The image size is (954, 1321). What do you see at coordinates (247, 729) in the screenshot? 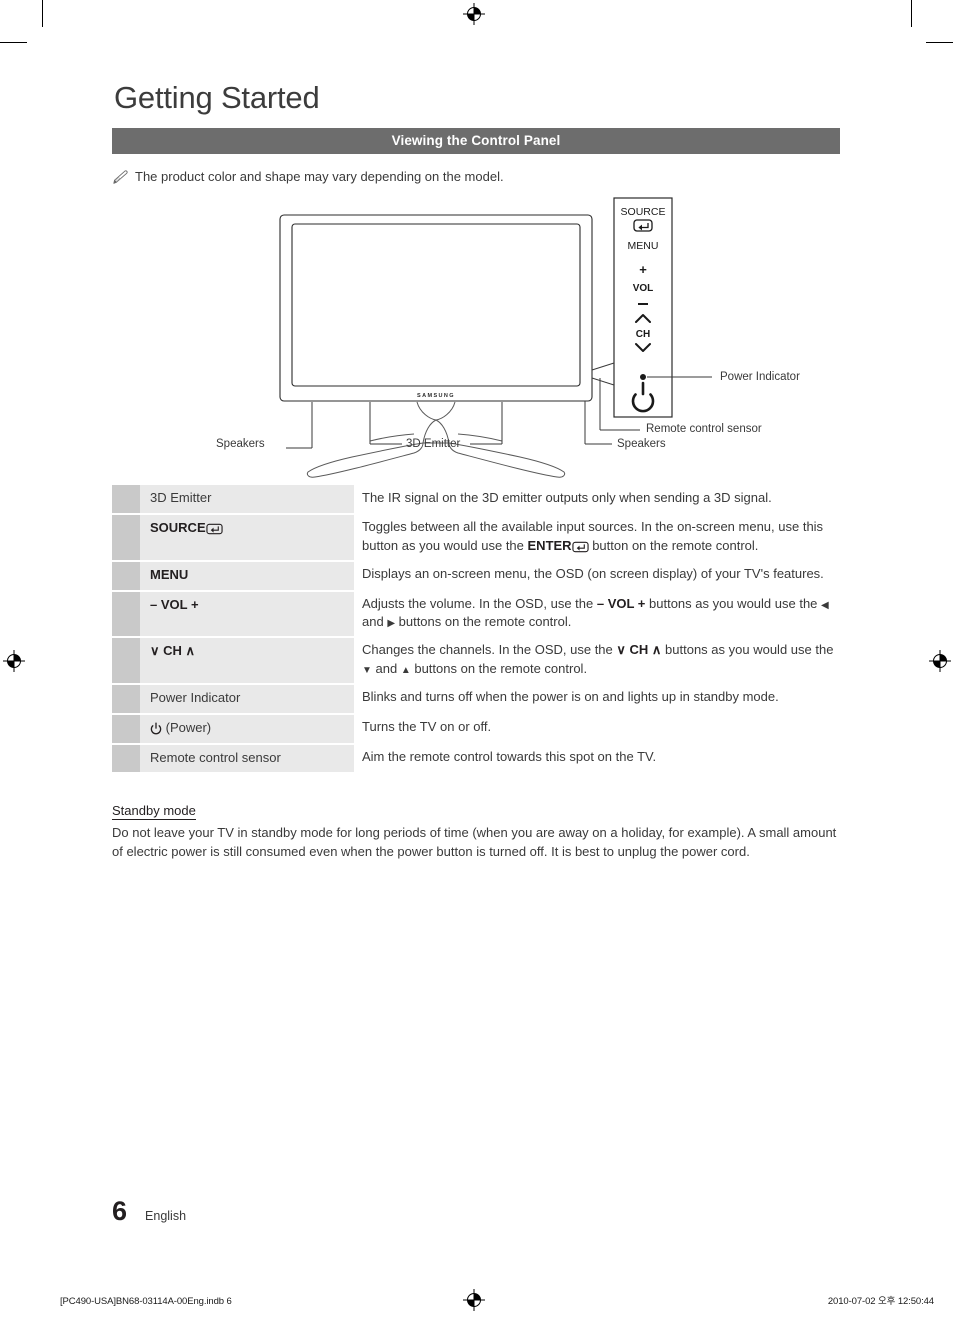
I see `row-term: (Power)` at bounding box center [247, 729].